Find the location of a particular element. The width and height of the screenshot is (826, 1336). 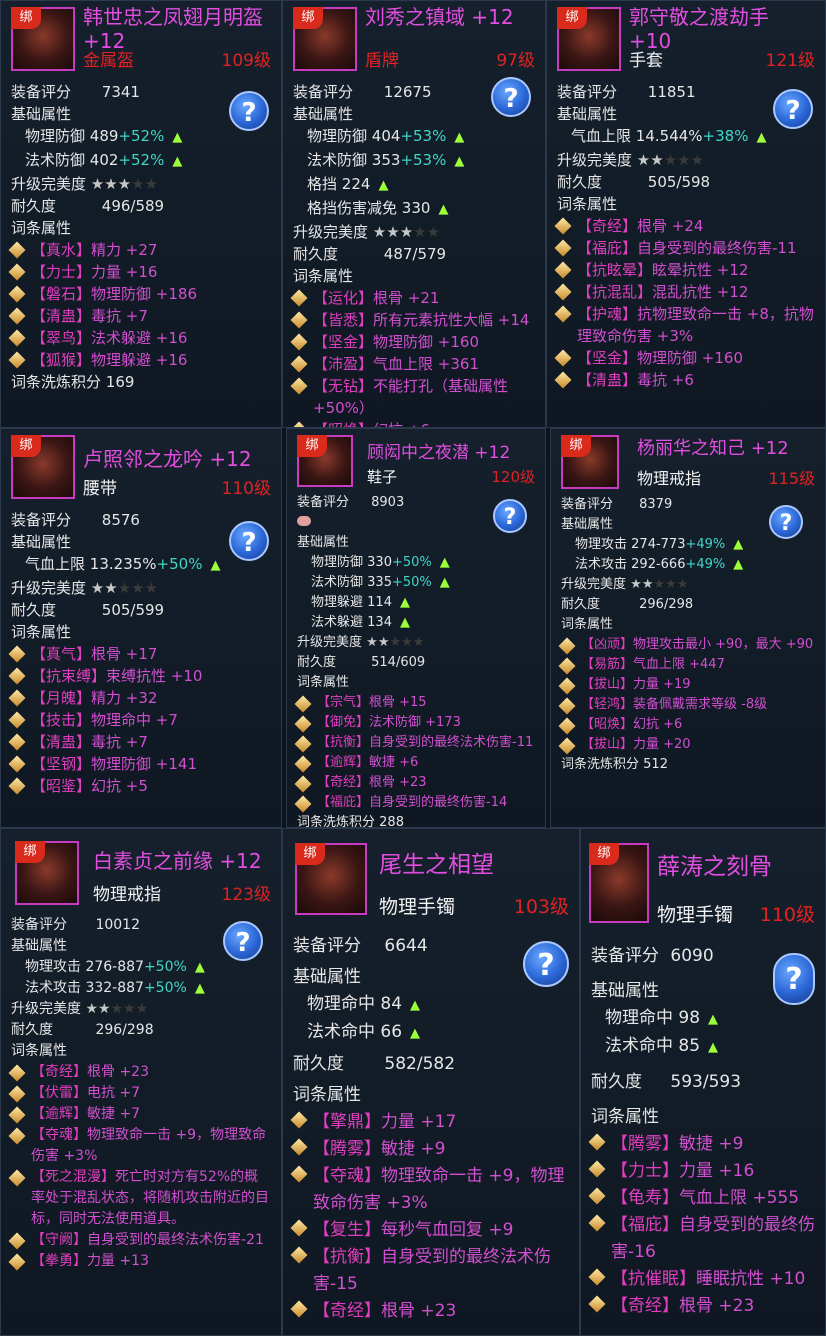

affix-effect: 物理防御 +141 is located at coordinates (144, 764).